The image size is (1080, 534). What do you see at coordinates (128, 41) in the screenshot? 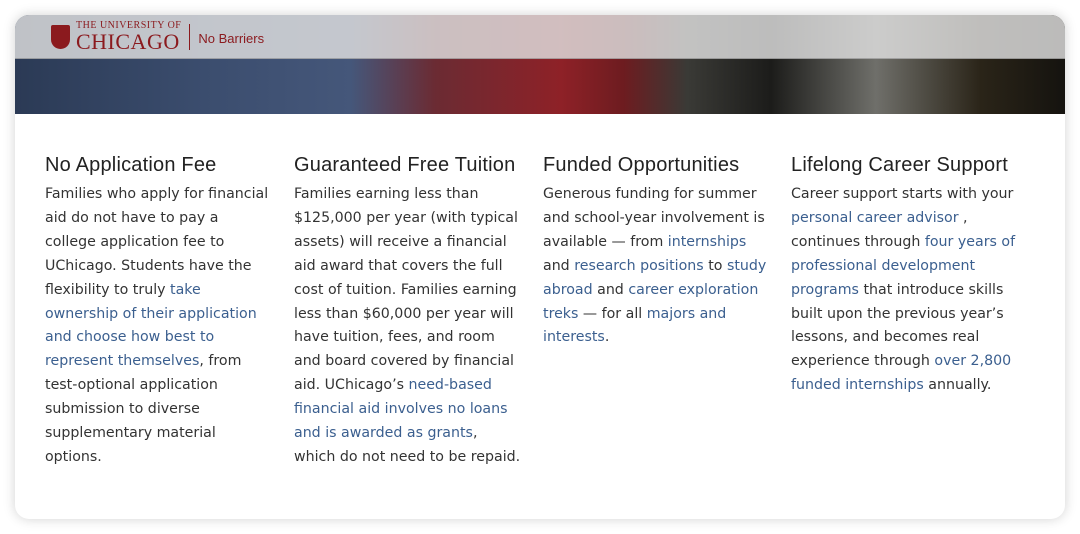
I see `logo-main-text: CHICAGO` at bounding box center [128, 41].